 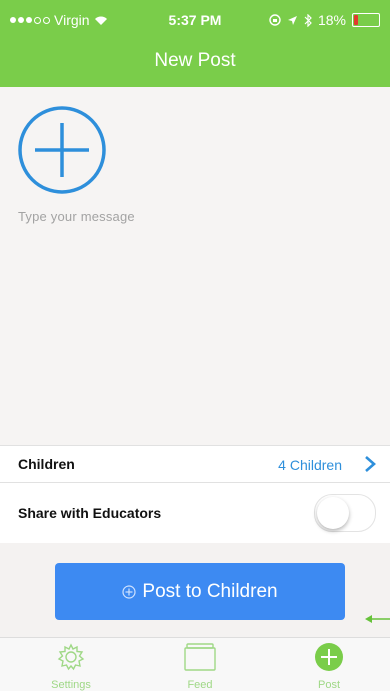 I want to click on battery-icon, so click(x=366, y=20).